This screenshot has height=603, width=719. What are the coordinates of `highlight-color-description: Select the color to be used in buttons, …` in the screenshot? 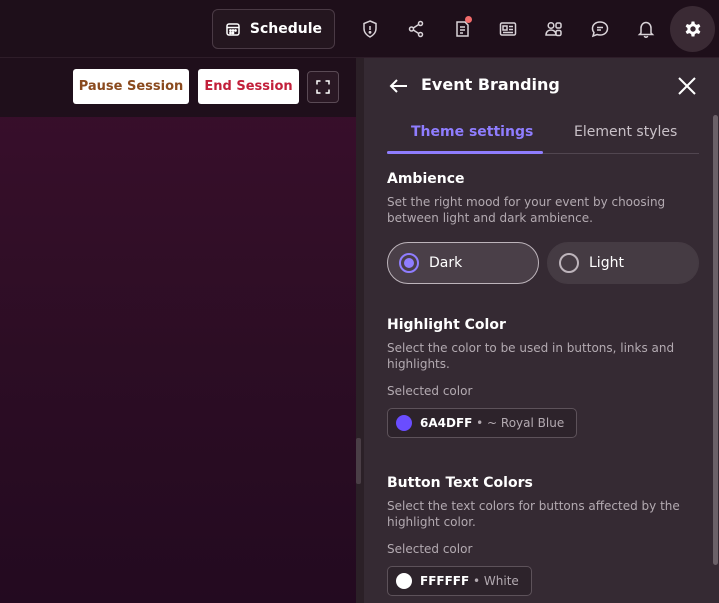 It's located at (531, 356).